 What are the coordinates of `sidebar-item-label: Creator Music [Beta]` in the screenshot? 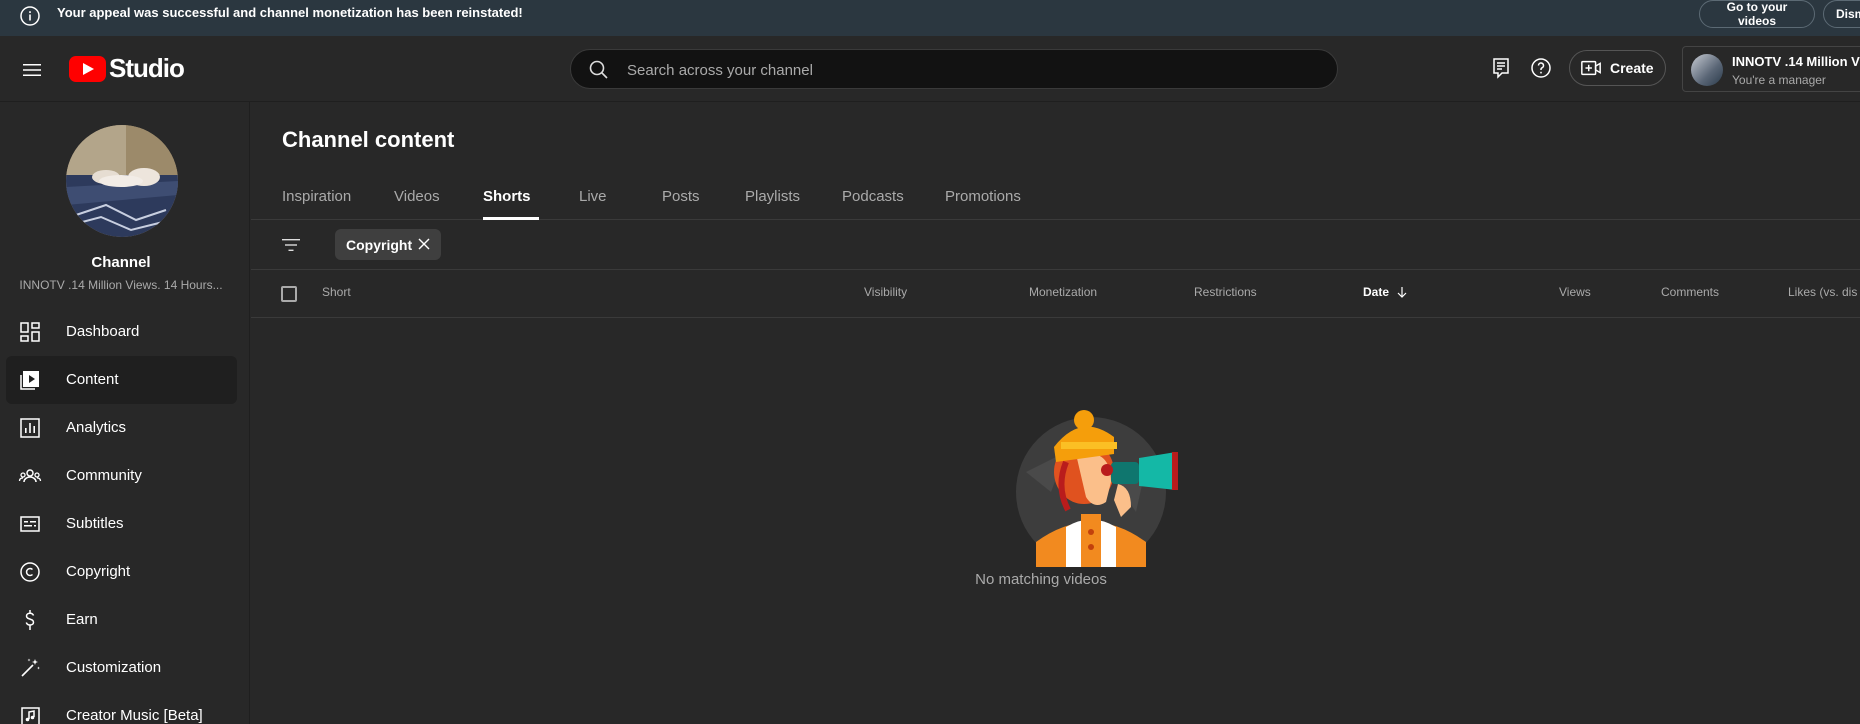 It's located at (134, 715).